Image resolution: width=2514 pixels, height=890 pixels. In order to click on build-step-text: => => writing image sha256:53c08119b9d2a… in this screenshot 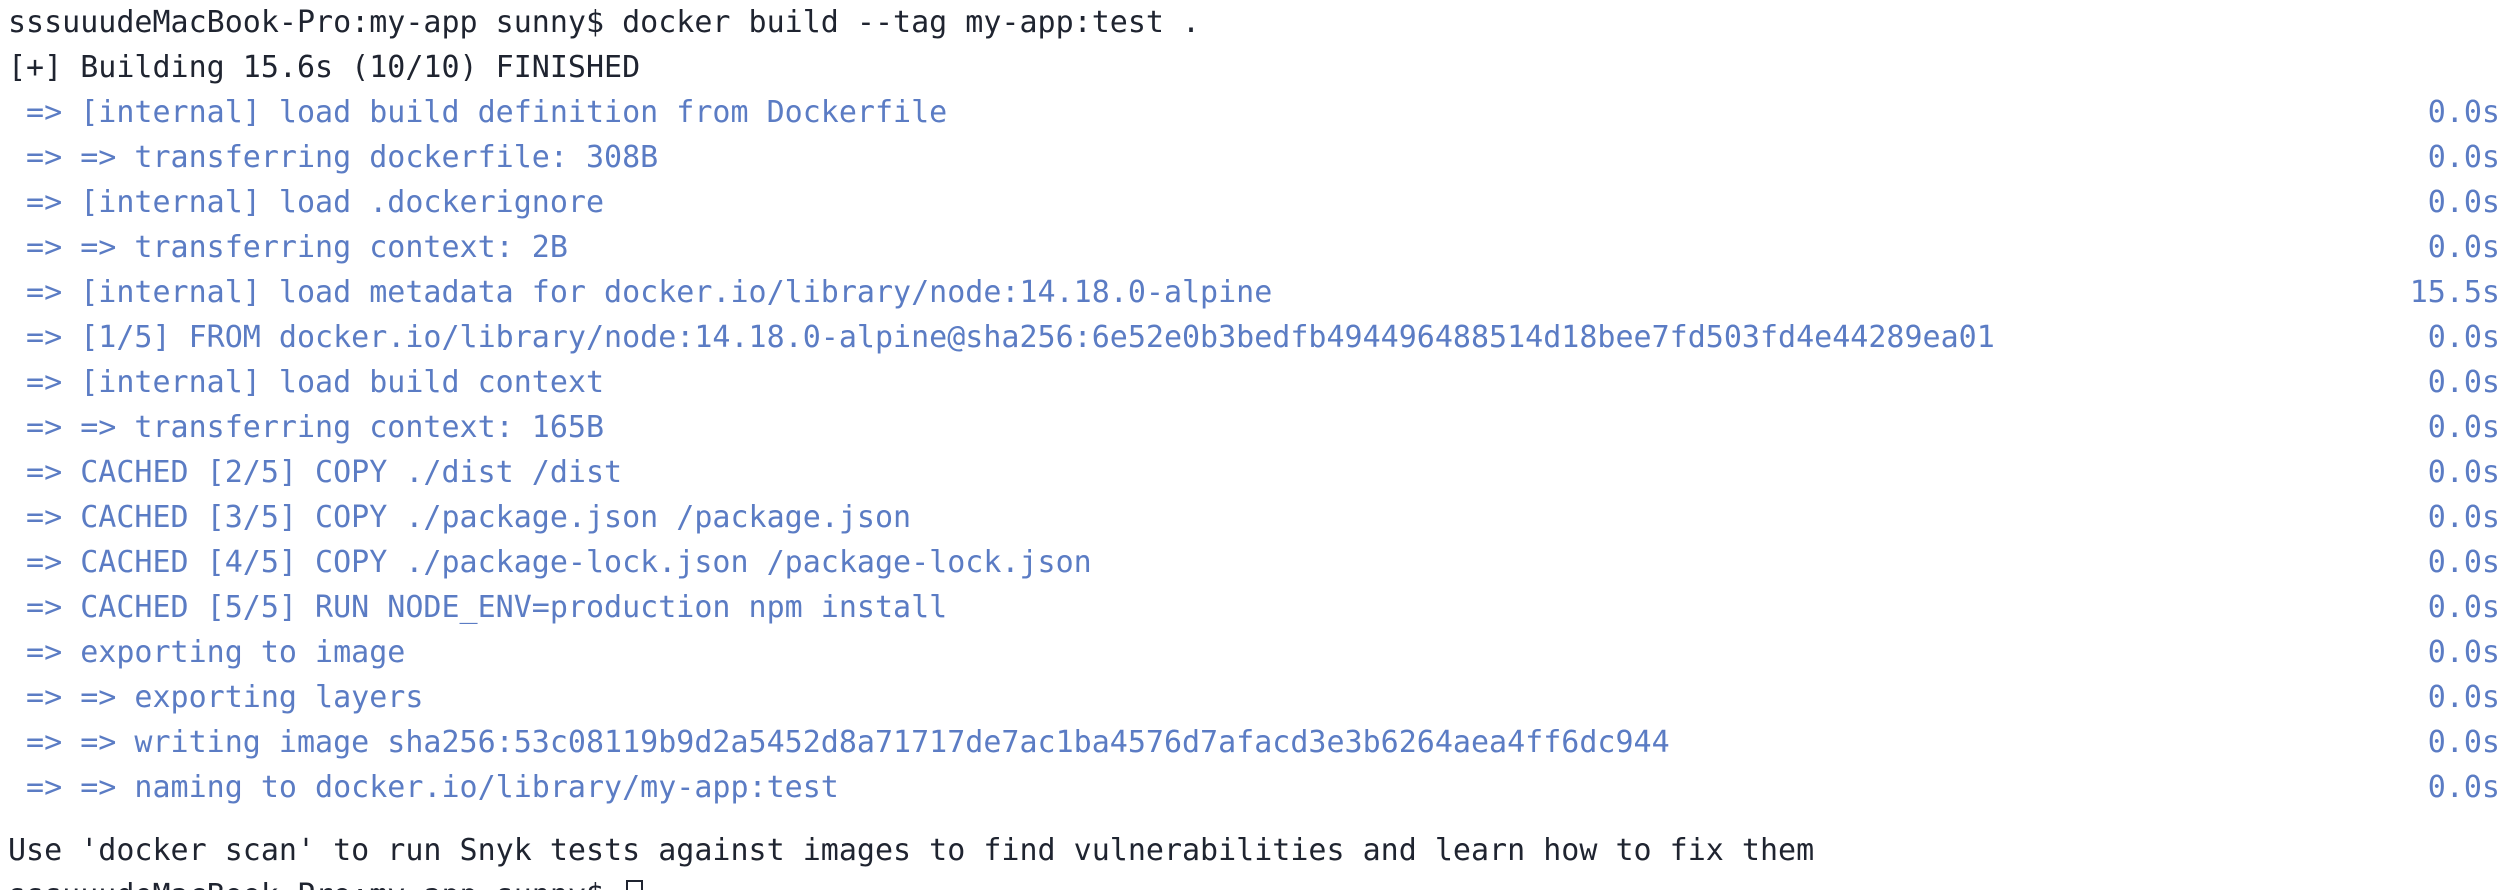, I will do `click(839, 742)`.